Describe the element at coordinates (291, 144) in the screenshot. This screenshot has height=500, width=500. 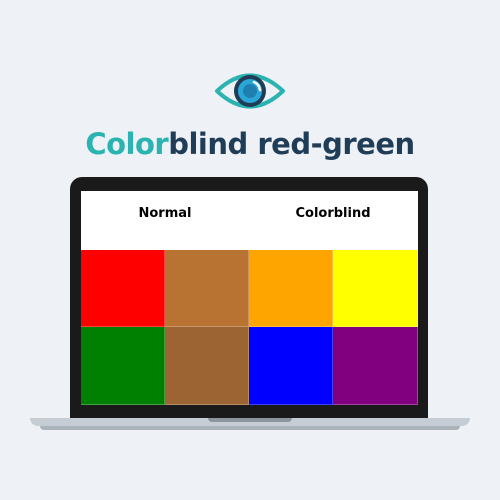
I see `title-rest: blind red-green` at that location.